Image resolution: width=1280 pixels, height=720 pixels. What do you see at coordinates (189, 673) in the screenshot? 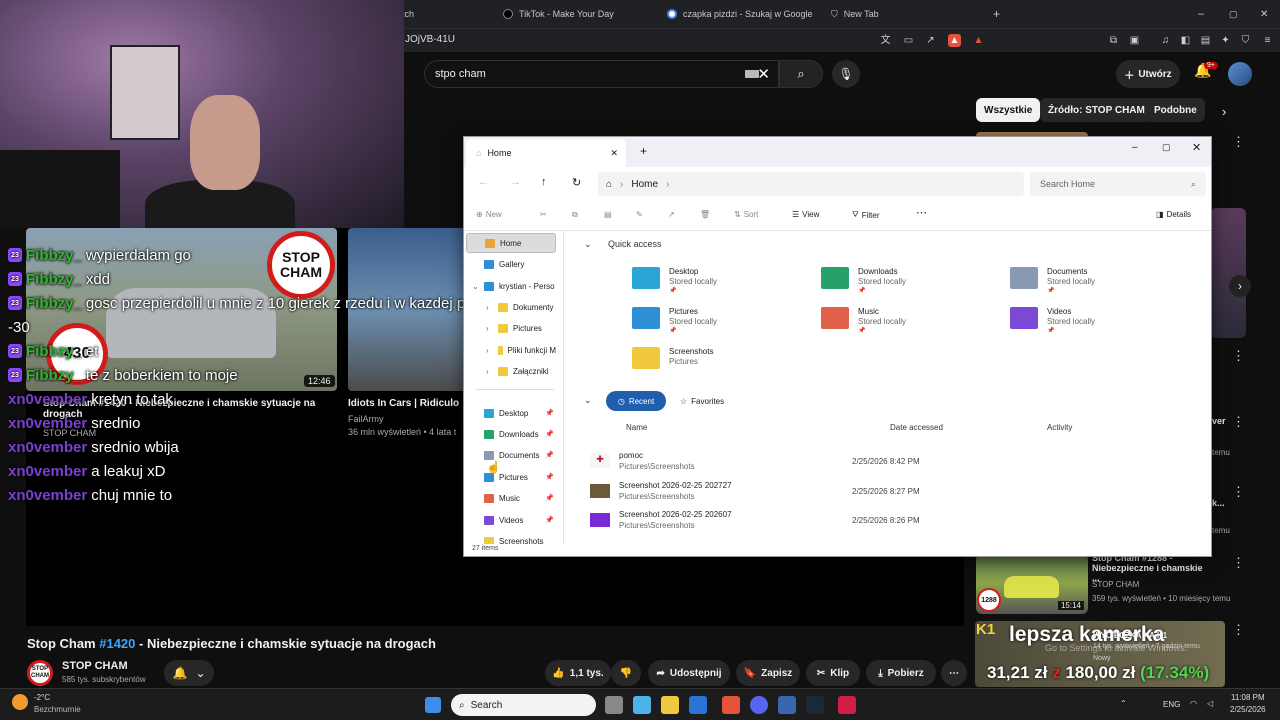
I see `subscribe-bell-button: 🔔 ⌄` at bounding box center [189, 673].